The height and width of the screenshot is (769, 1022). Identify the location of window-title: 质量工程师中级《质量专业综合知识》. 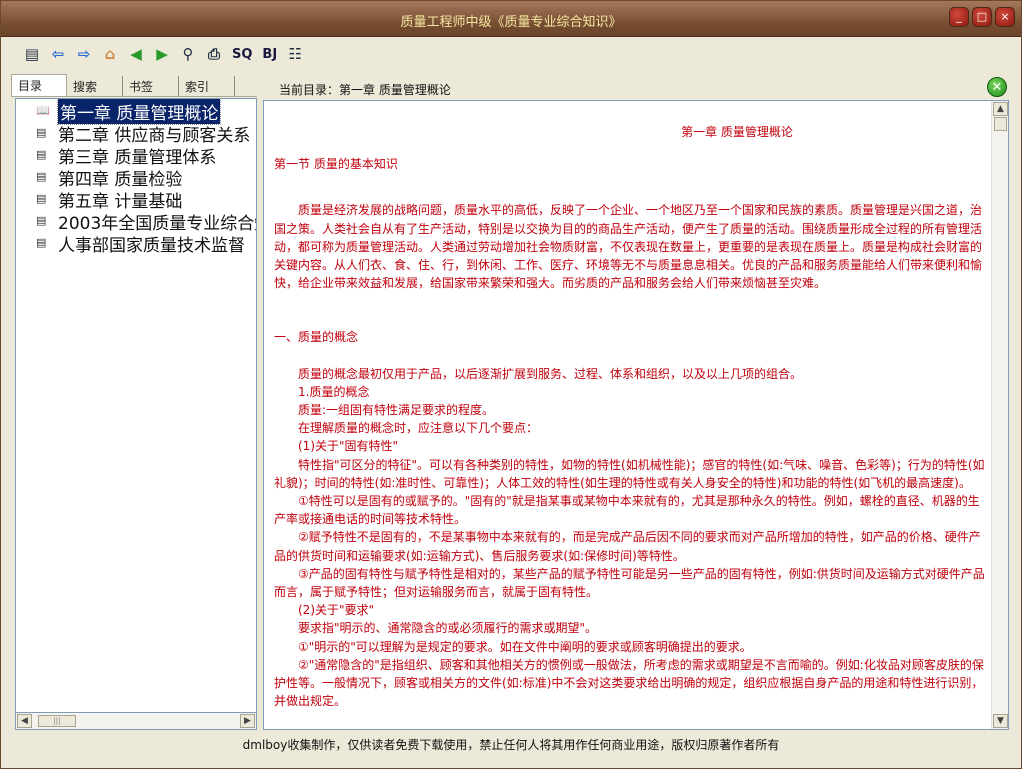
(511, 22).